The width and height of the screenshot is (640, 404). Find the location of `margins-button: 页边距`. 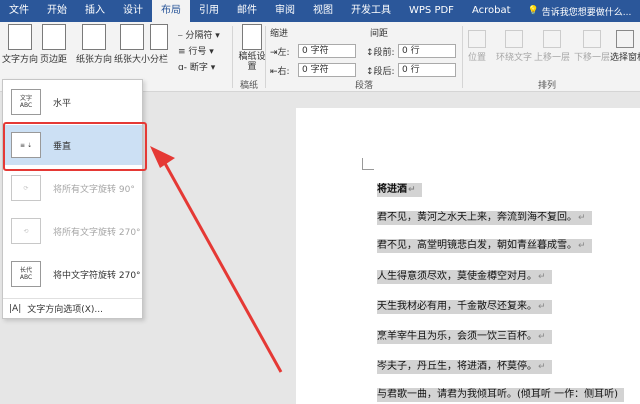

margins-button: 页边距 is located at coordinates (53, 44).